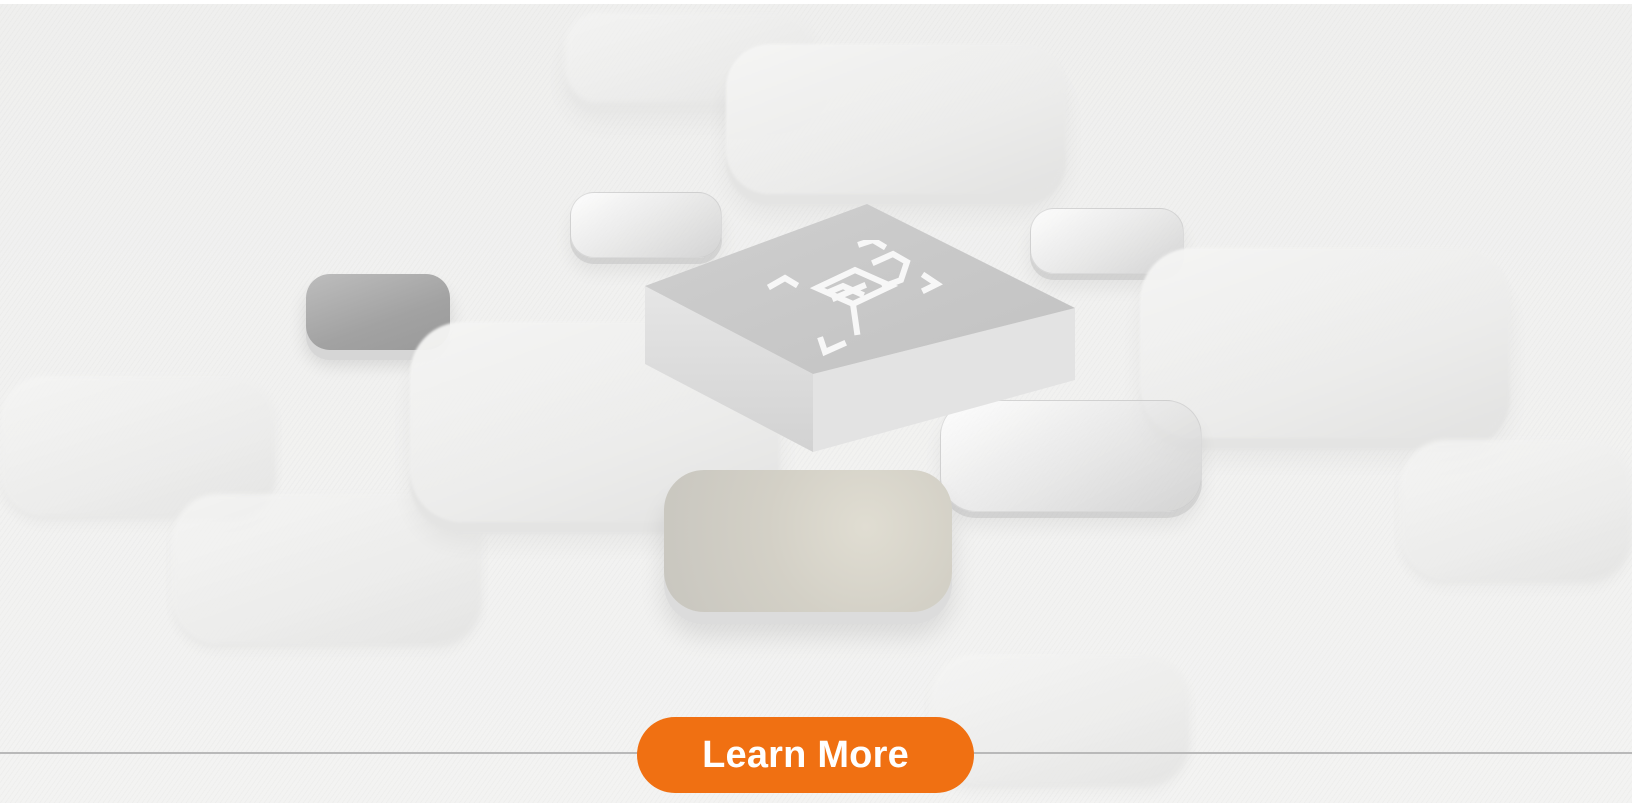 The image size is (1632, 803). I want to click on center-key-block, so click(860, 329).